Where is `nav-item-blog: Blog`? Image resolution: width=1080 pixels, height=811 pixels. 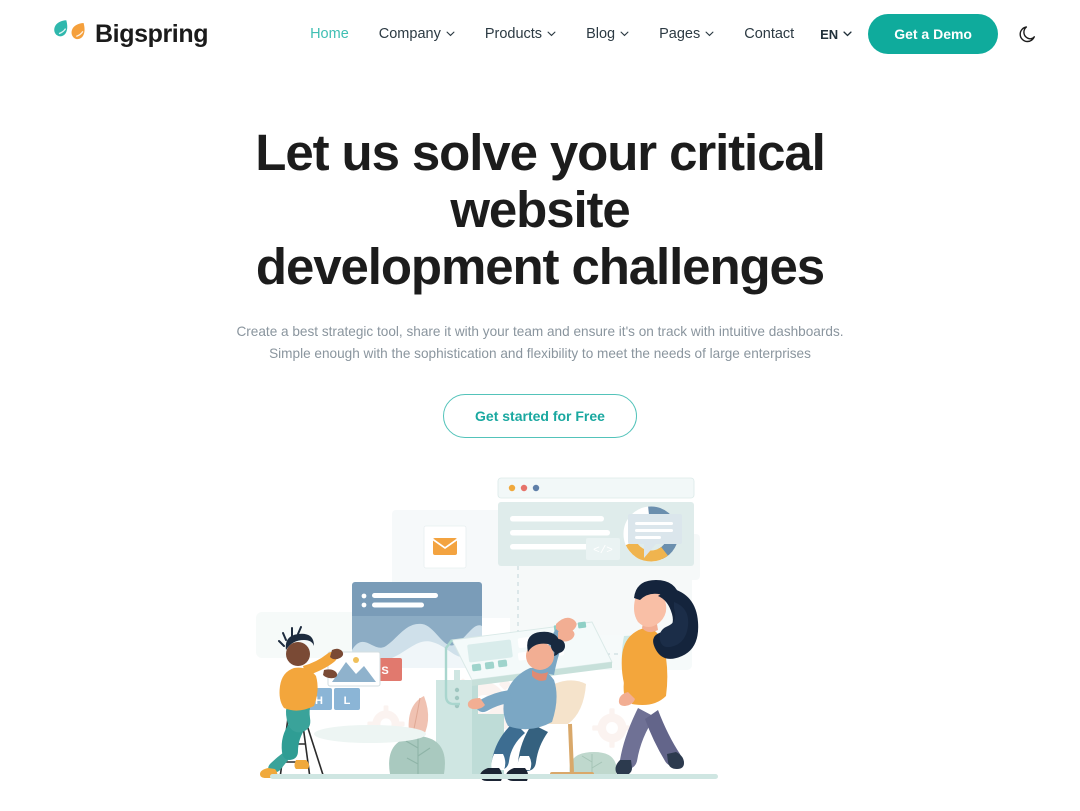 nav-item-blog: Blog is located at coordinates (607, 34).